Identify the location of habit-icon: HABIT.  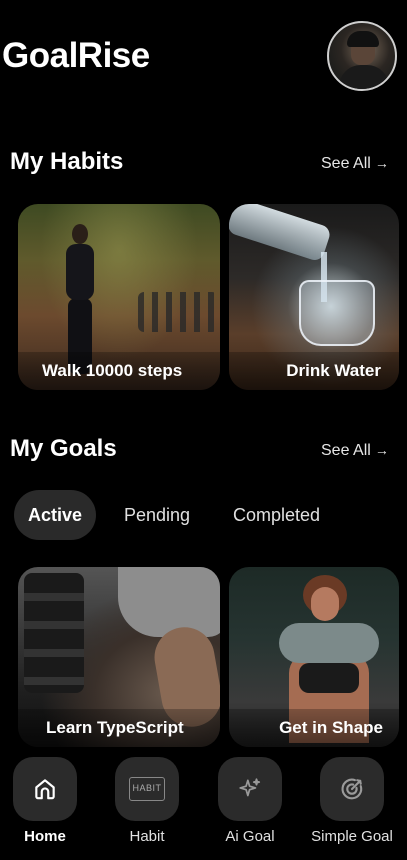
(147, 789).